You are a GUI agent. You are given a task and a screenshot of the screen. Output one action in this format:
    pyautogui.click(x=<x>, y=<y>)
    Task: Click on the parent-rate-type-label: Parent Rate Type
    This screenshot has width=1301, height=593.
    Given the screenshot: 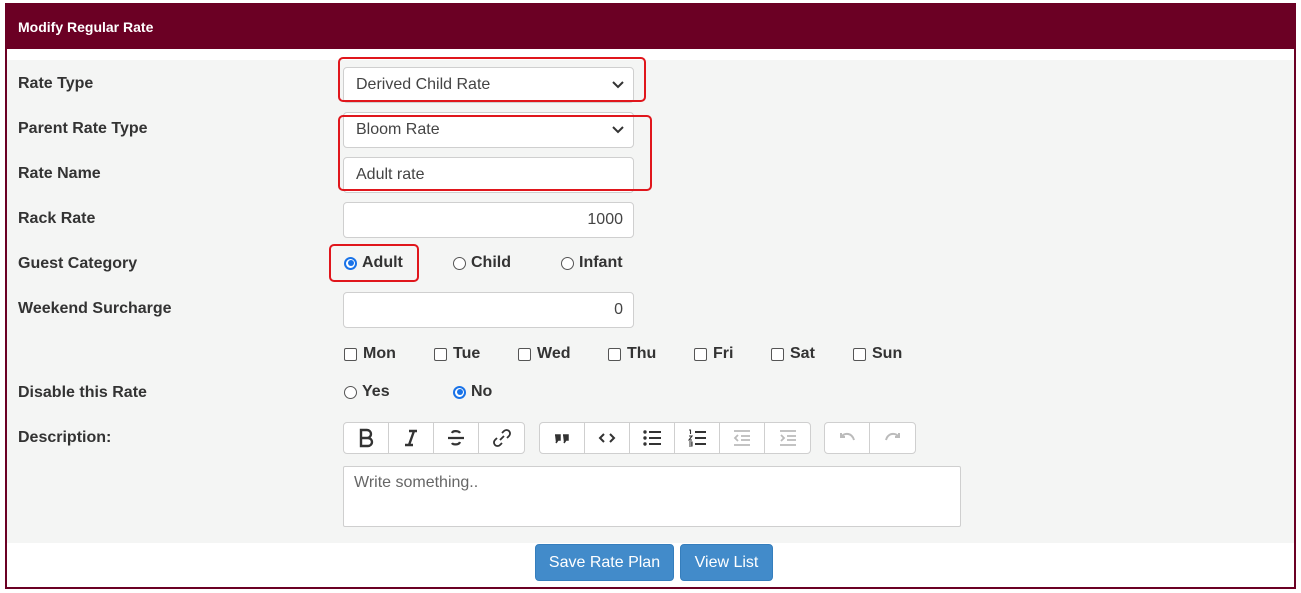 What is the action you would take?
    pyautogui.click(x=83, y=128)
    